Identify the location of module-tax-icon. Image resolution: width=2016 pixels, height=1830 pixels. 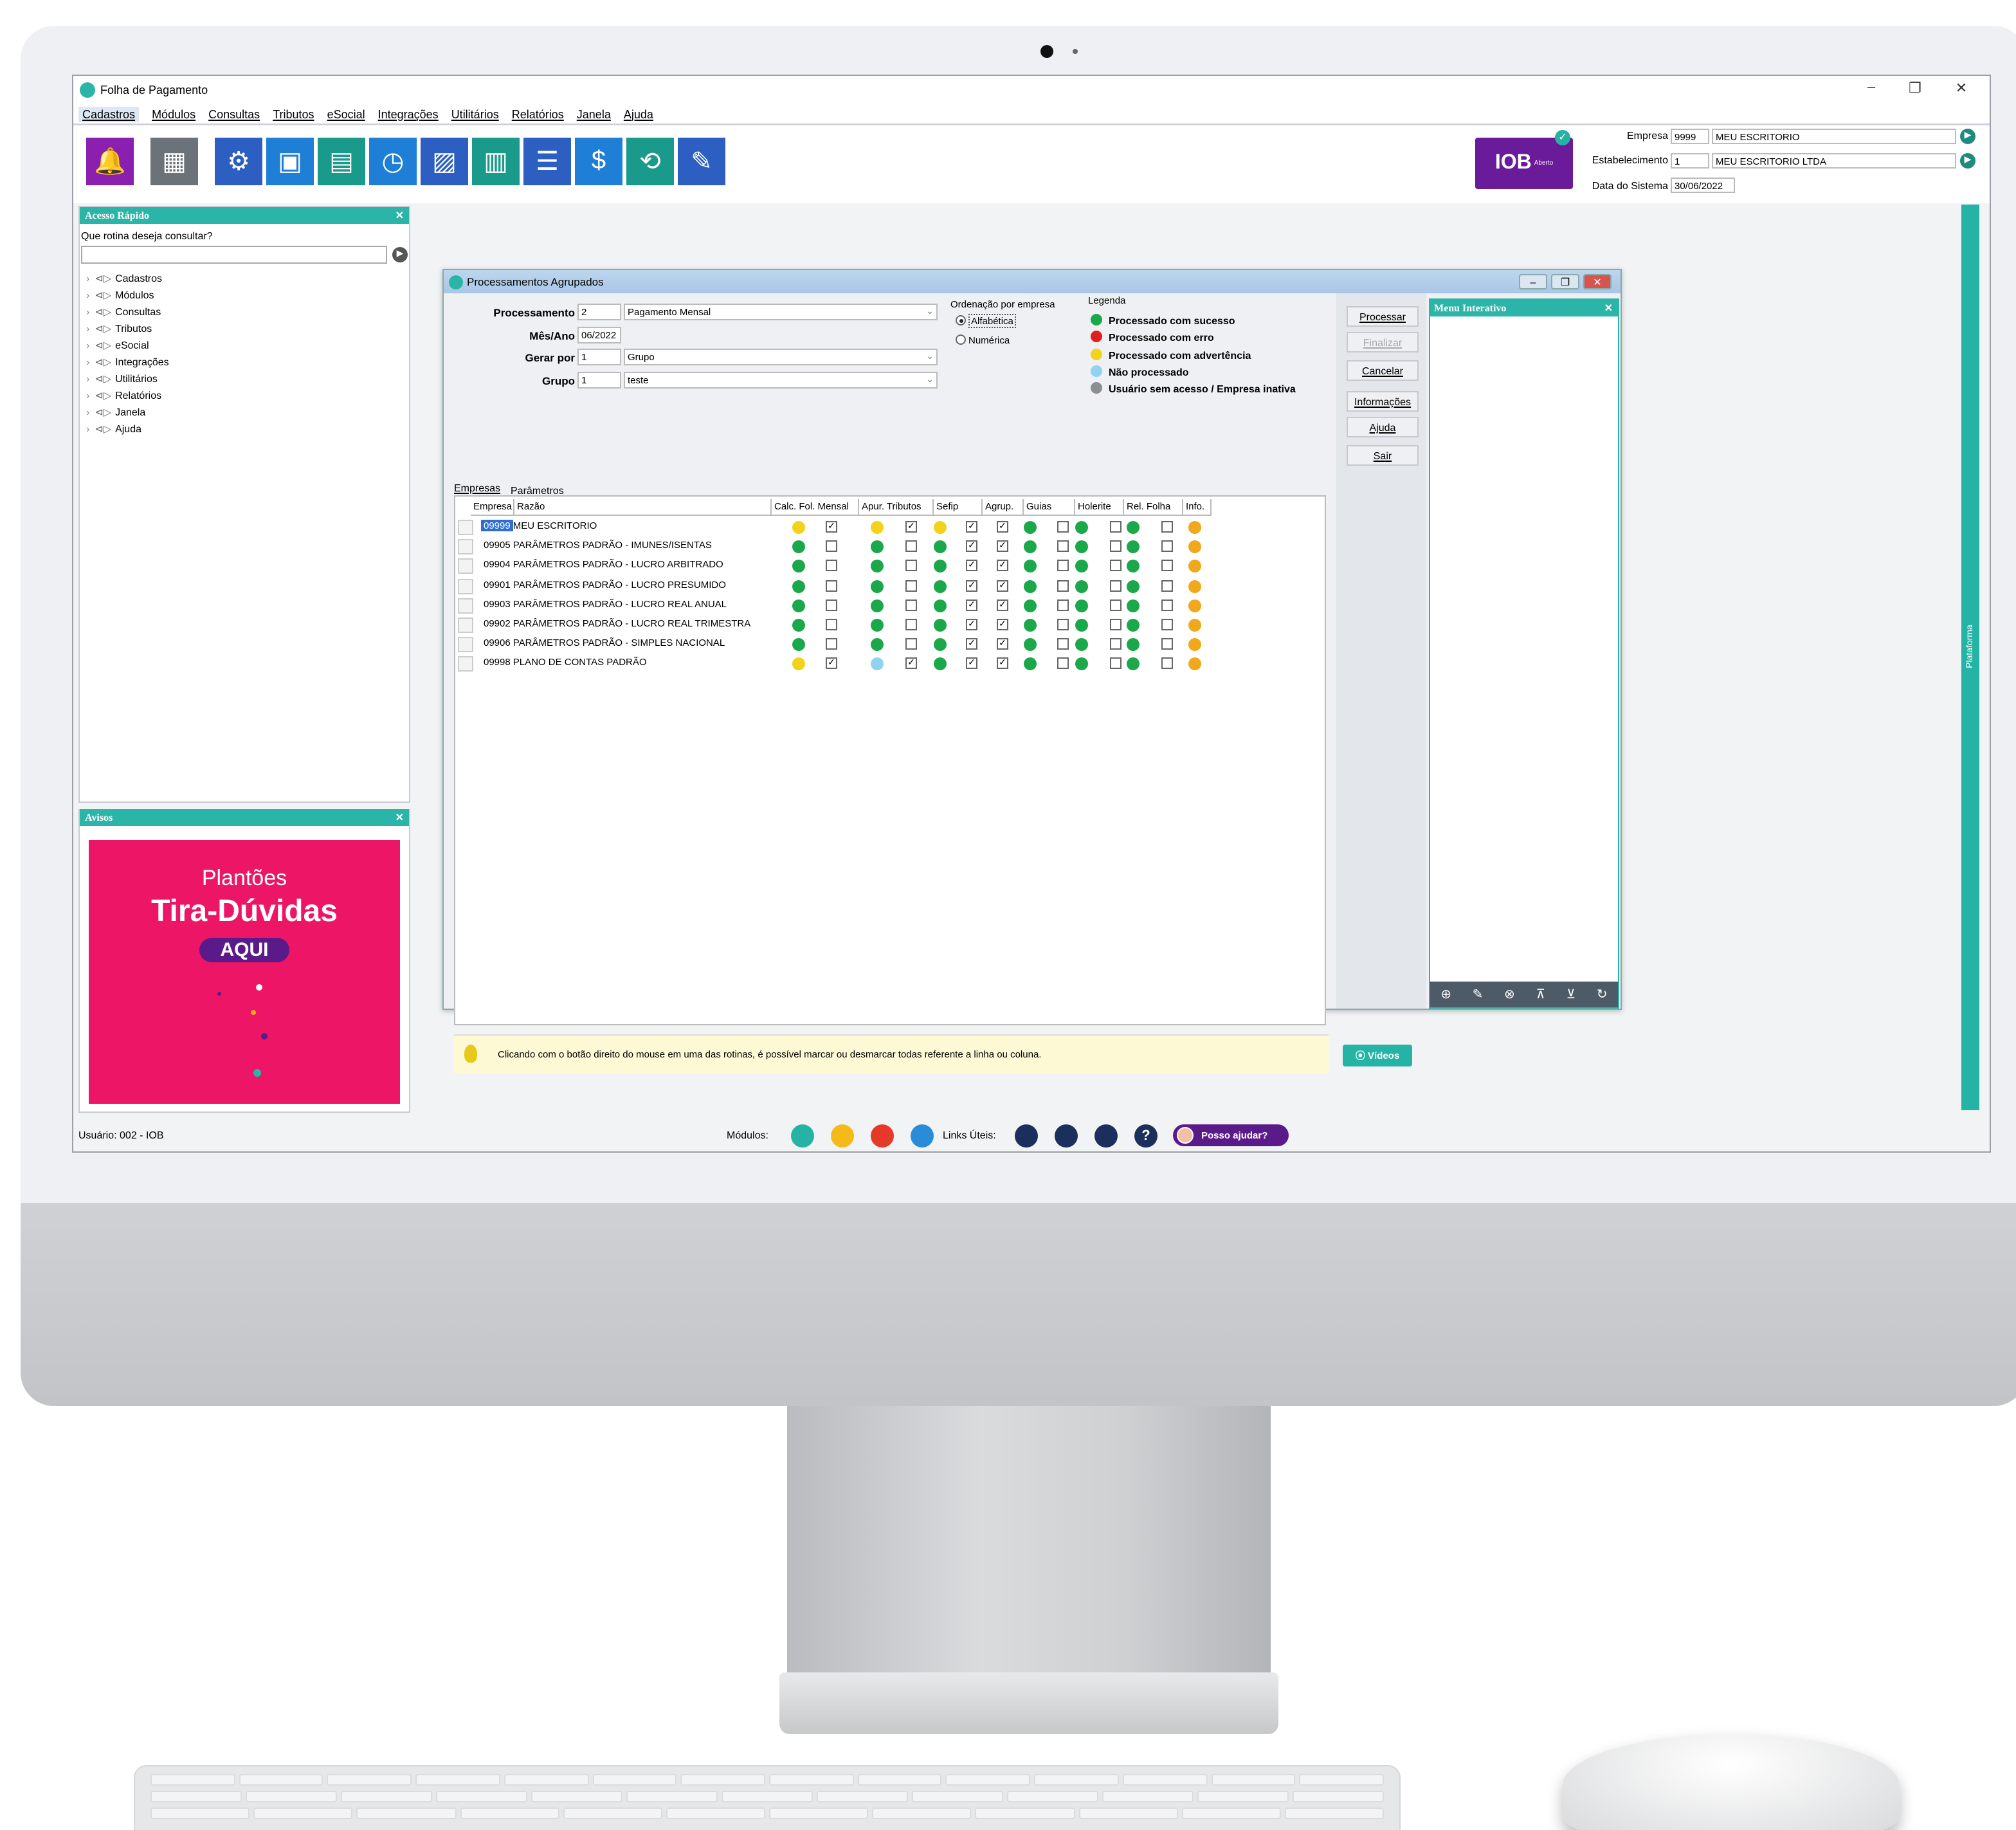
(842, 1136).